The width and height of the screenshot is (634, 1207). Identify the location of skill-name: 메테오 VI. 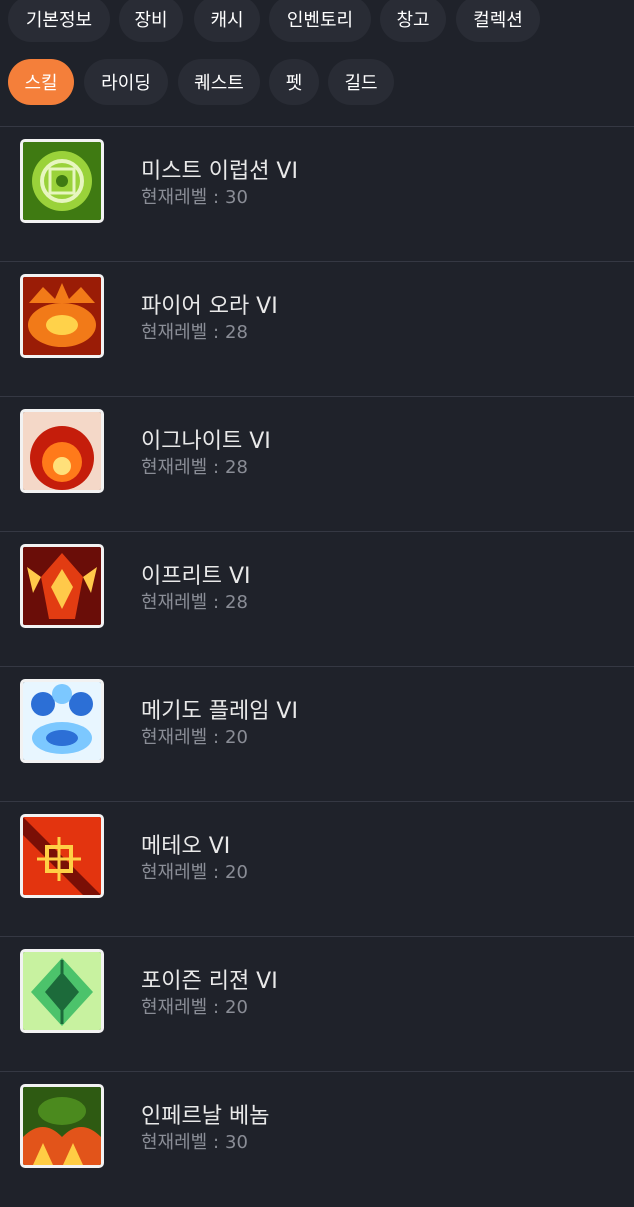
(186, 846).